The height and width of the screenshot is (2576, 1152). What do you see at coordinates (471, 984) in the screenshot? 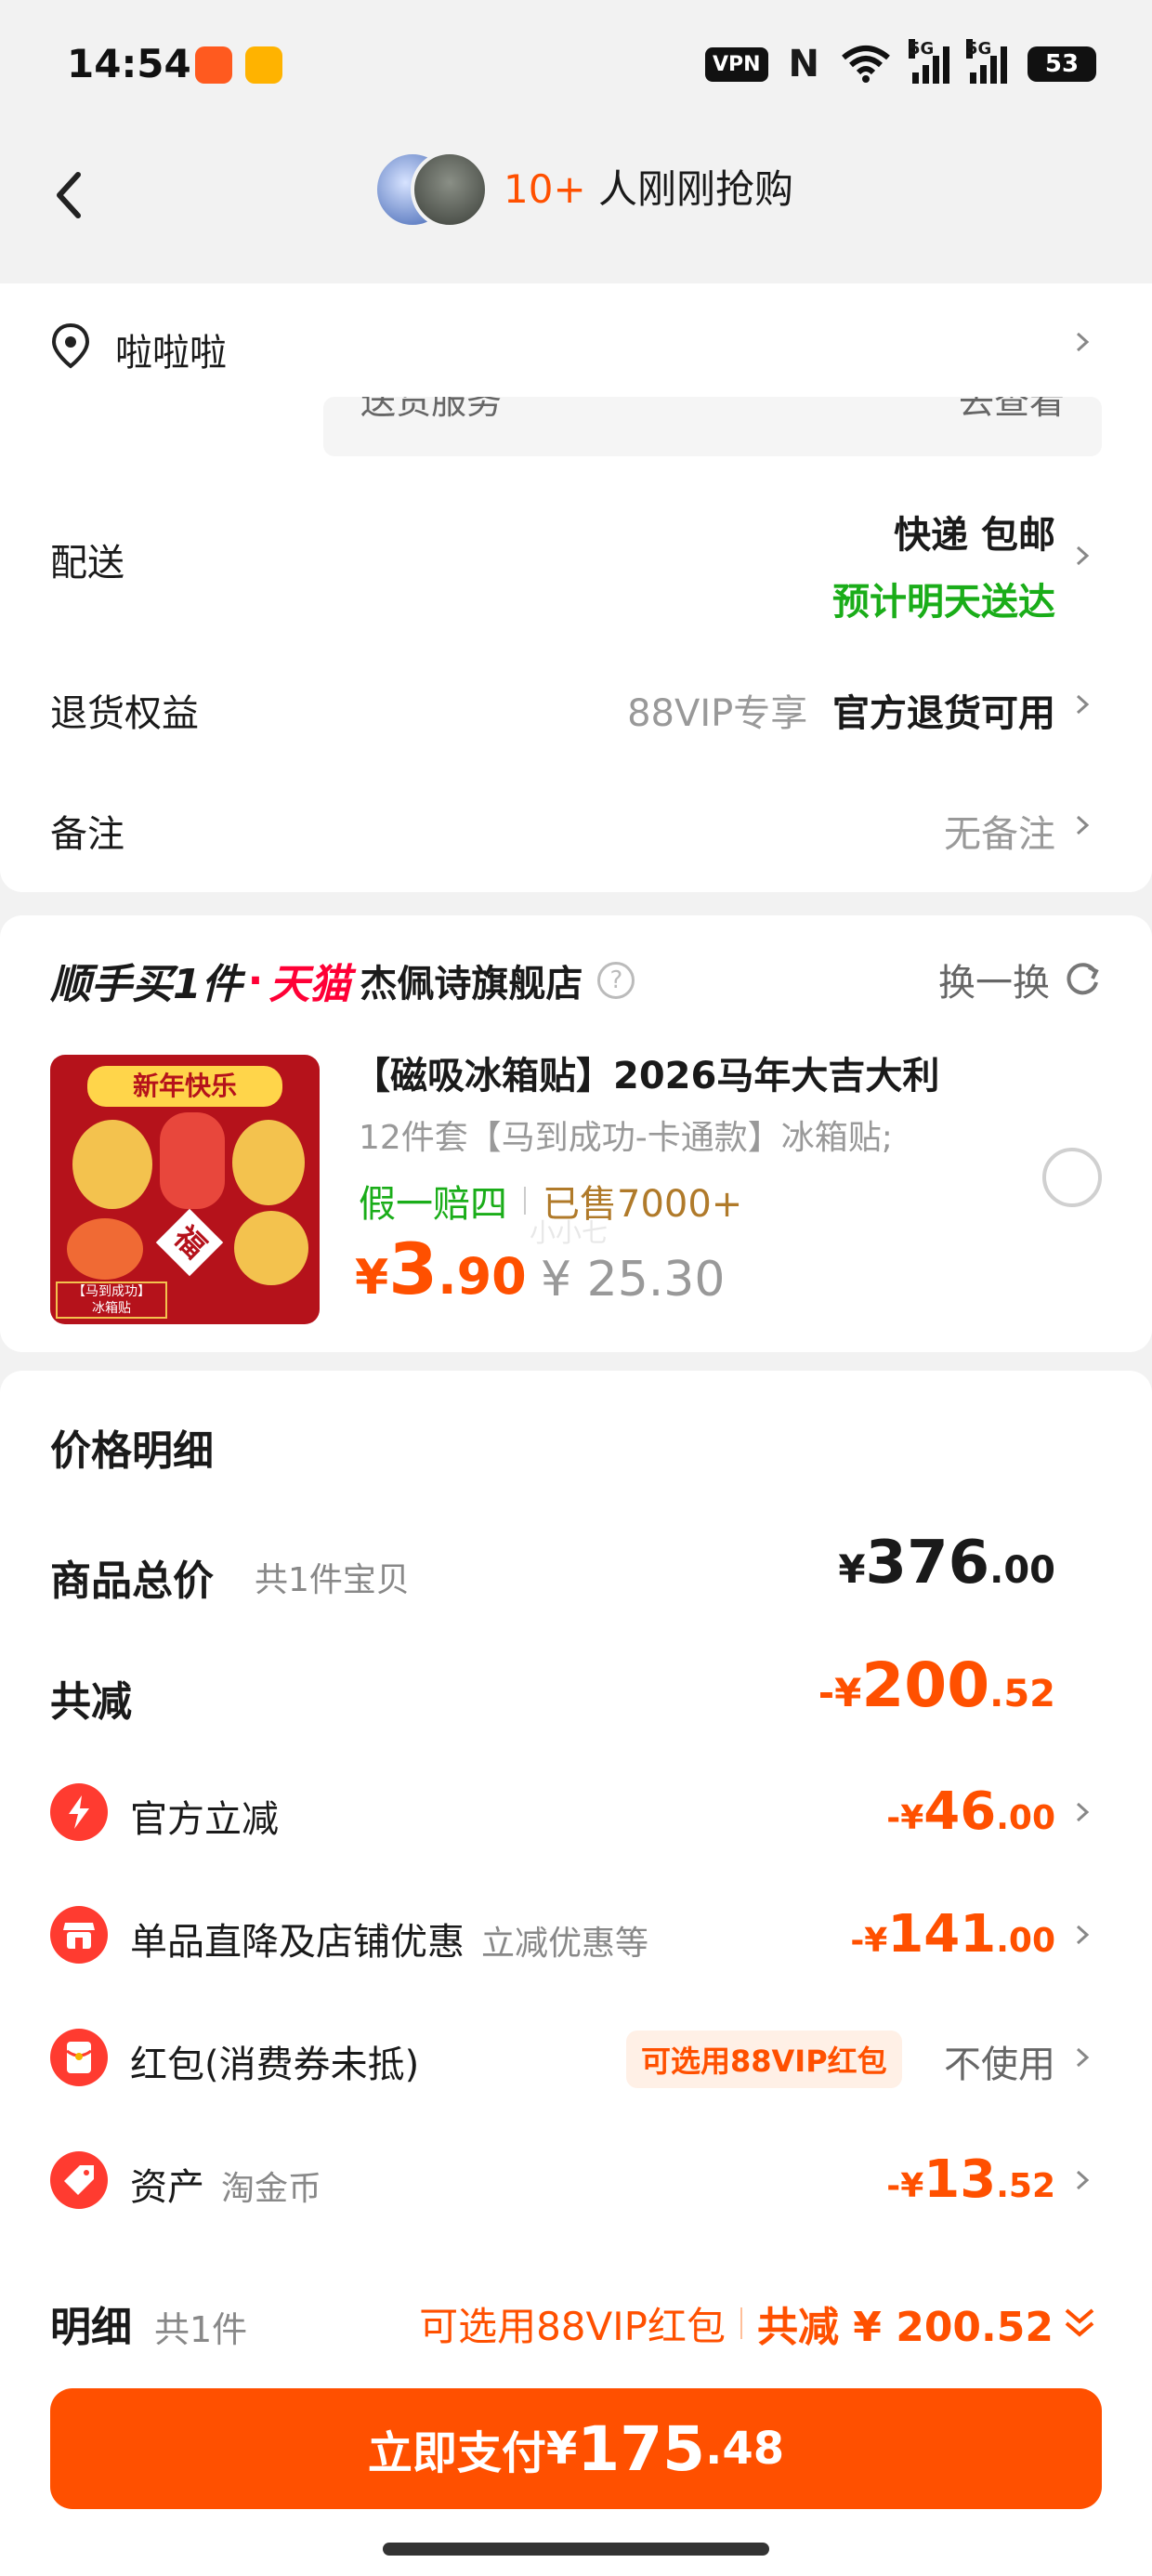
I see `store-name: 杰佩诗旗舰店` at bounding box center [471, 984].